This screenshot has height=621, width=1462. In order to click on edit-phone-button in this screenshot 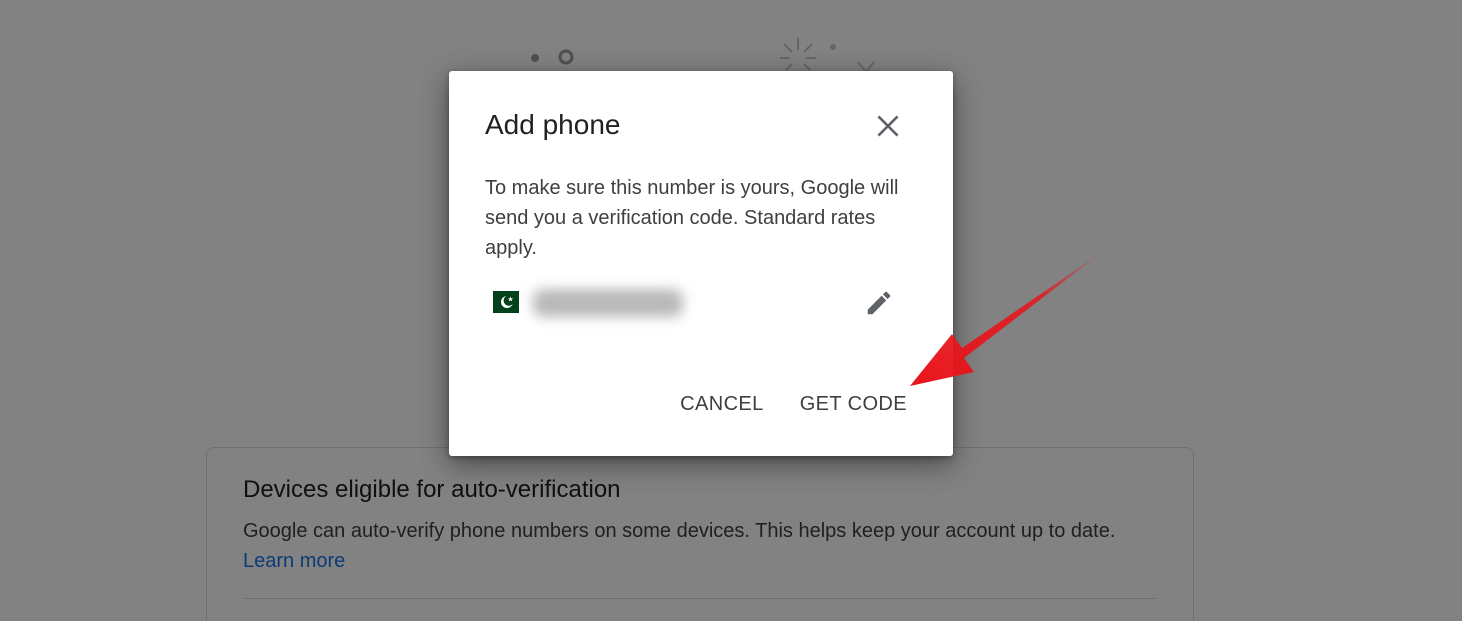, I will do `click(879, 303)`.